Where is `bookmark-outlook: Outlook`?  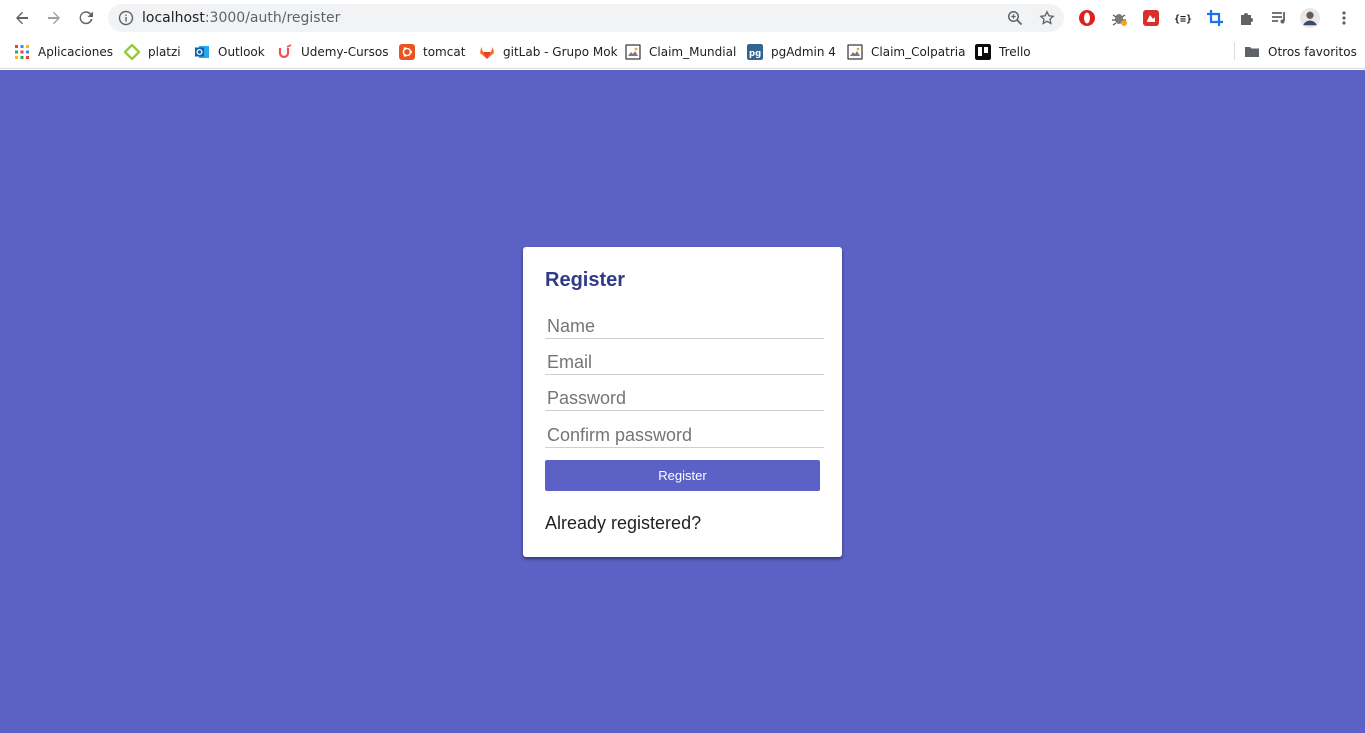 bookmark-outlook: Outlook is located at coordinates (229, 52).